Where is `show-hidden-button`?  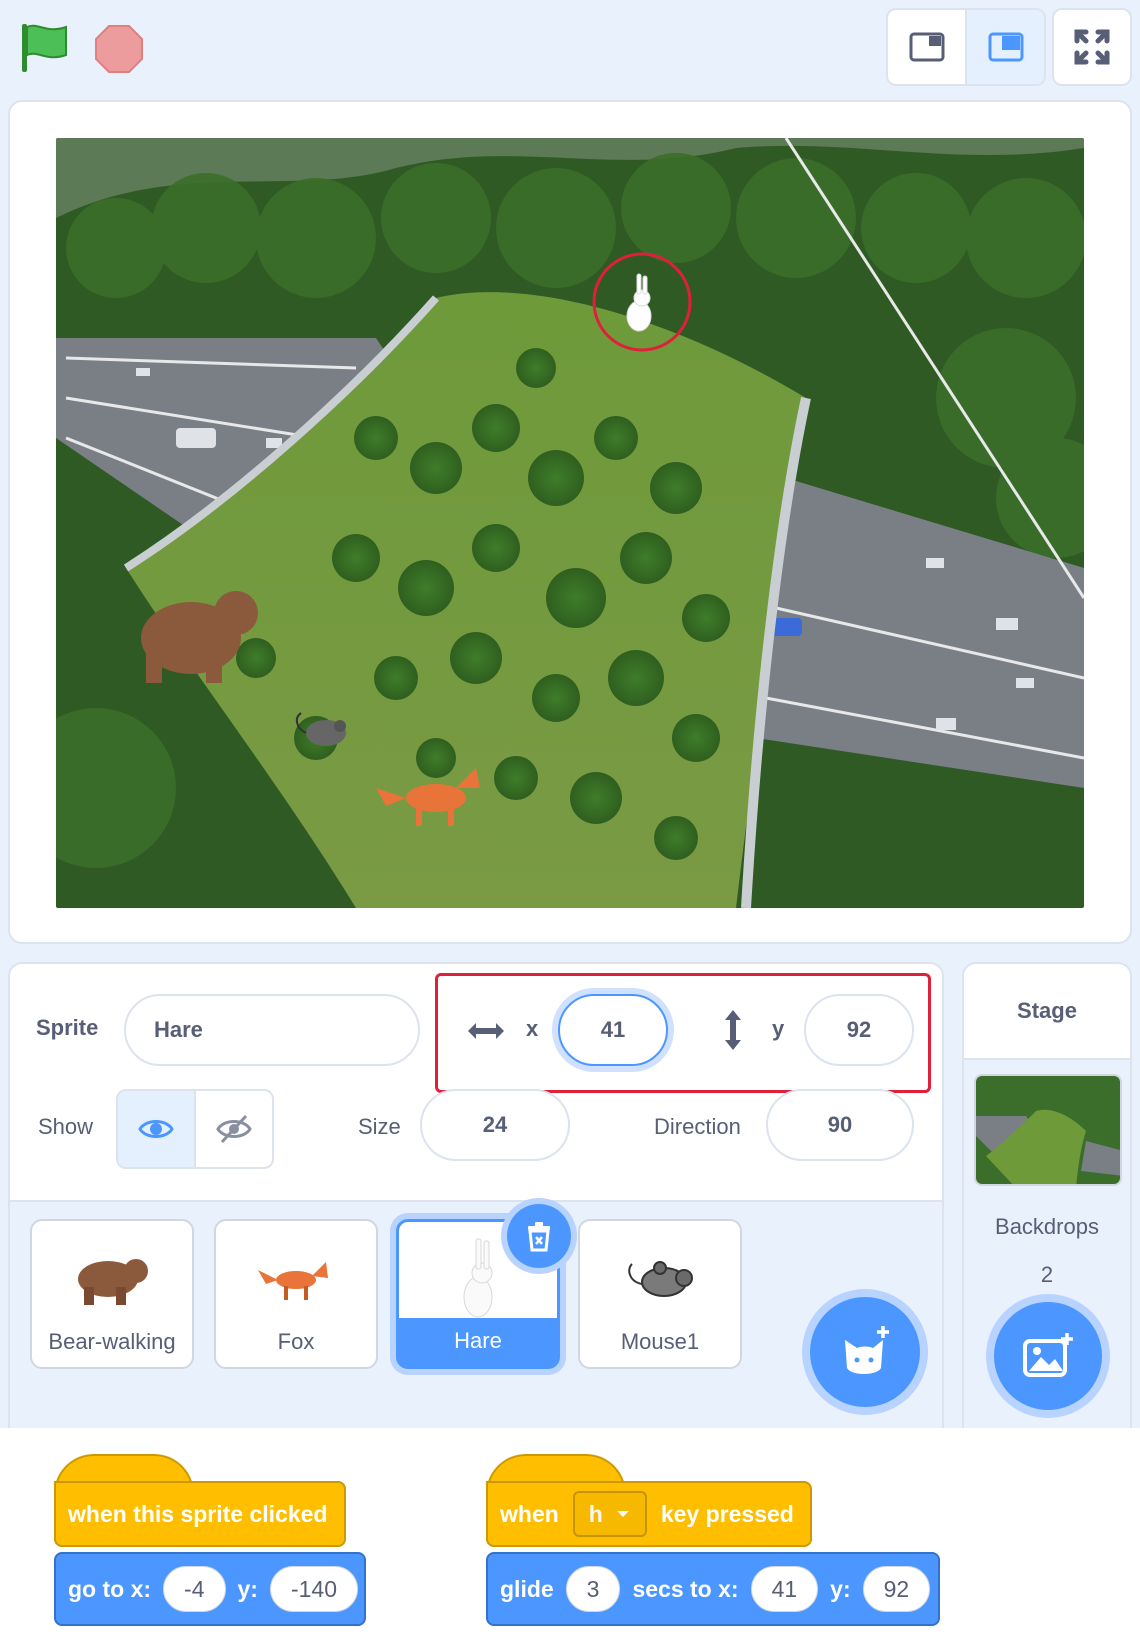 show-hidden-button is located at coordinates (233, 1129).